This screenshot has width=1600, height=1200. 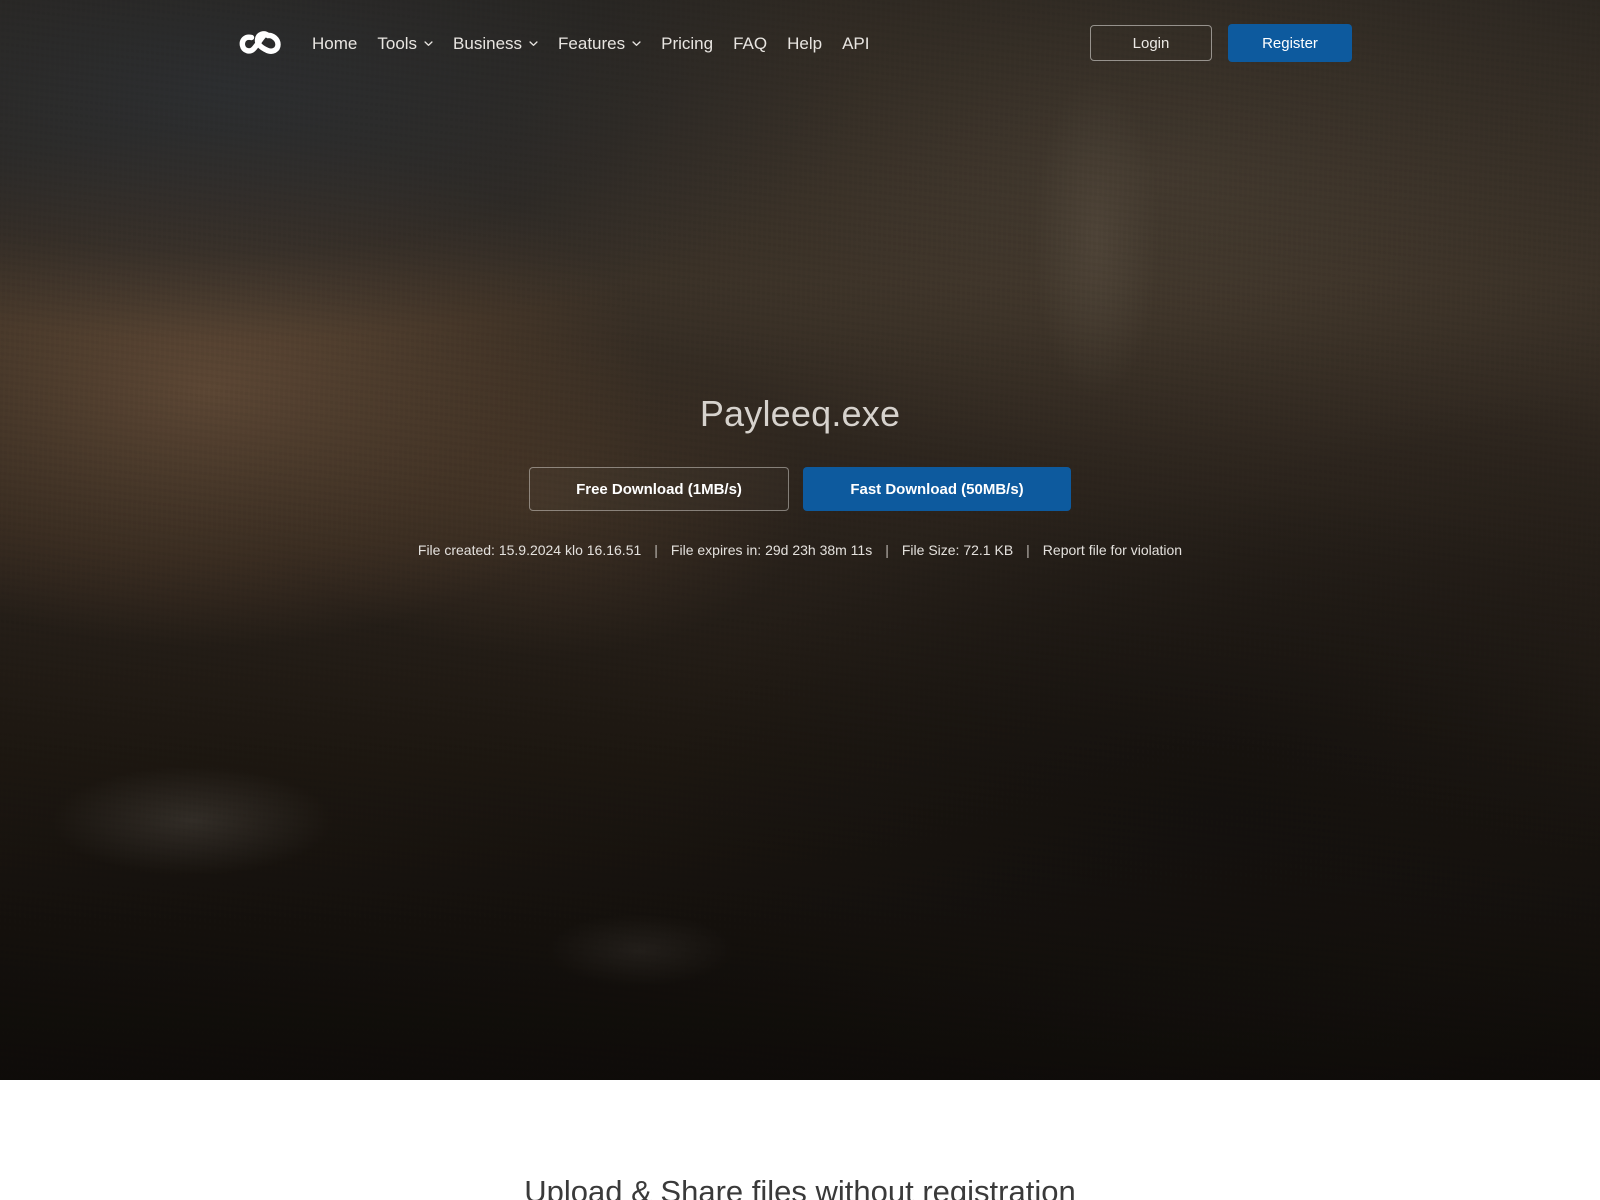 I want to click on login-button: Login, so click(x=1151, y=43).